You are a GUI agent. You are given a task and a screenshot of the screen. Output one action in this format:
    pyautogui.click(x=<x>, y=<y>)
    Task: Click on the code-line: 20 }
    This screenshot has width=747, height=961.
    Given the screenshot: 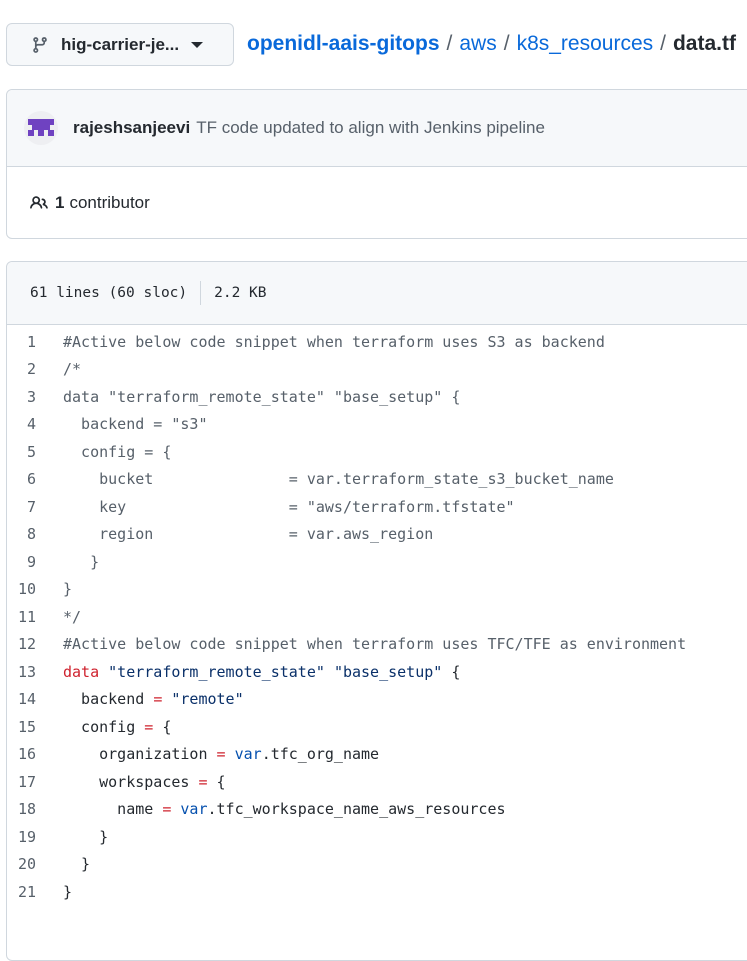 What is the action you would take?
    pyautogui.click(x=377, y=865)
    